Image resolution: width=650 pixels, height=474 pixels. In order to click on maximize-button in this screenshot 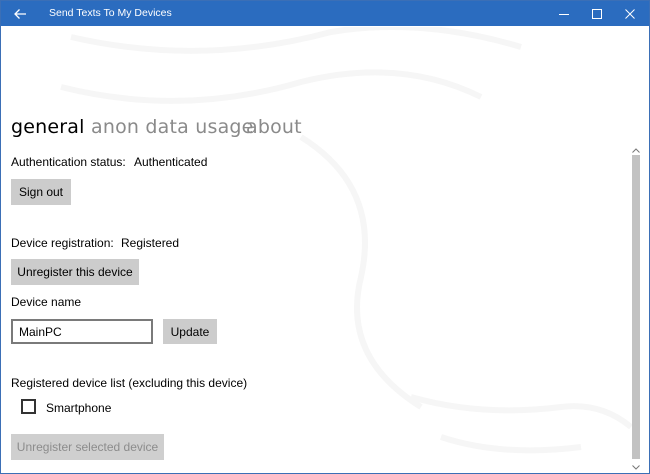, I will do `click(596, 13)`.